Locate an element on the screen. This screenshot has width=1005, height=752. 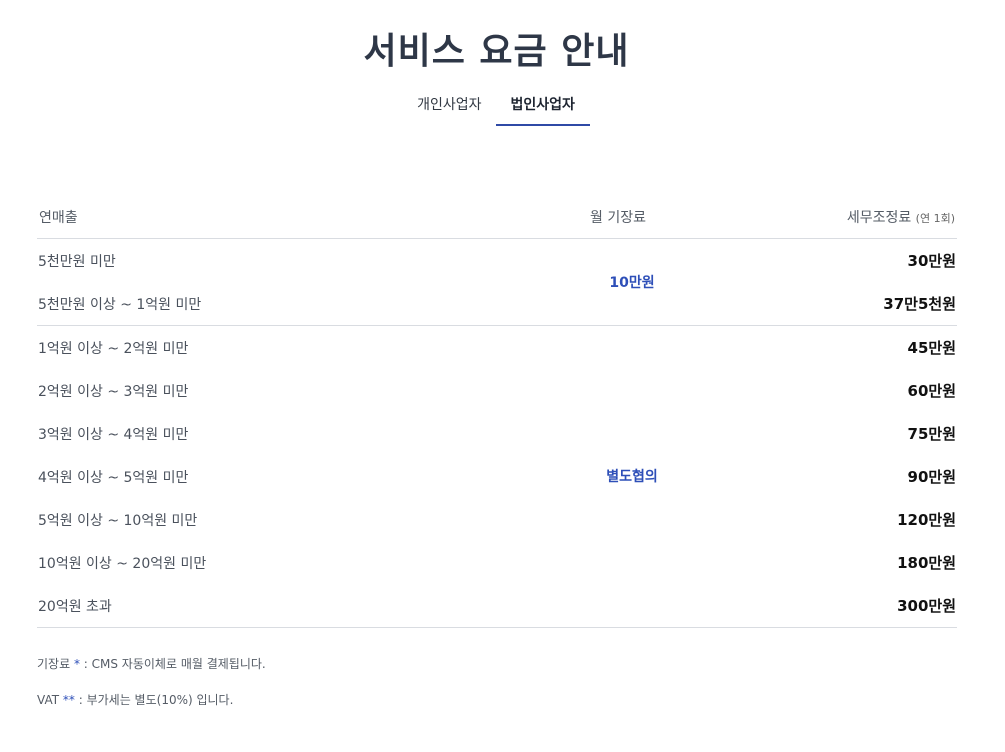
table-row: 10억원 이상 ~ 20억원 미만 180만원 is located at coordinates (497, 562).